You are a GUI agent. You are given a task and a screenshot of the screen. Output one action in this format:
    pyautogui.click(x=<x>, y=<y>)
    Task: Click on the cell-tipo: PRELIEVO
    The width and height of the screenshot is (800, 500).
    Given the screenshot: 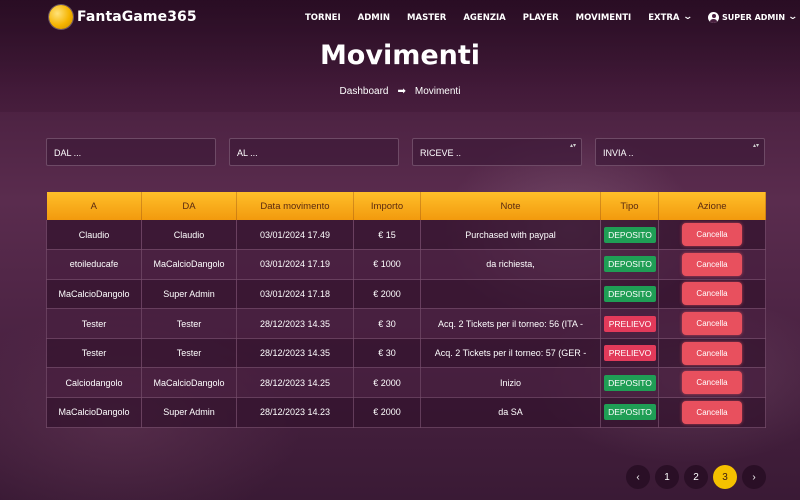 What is the action you would take?
    pyautogui.click(x=629, y=323)
    